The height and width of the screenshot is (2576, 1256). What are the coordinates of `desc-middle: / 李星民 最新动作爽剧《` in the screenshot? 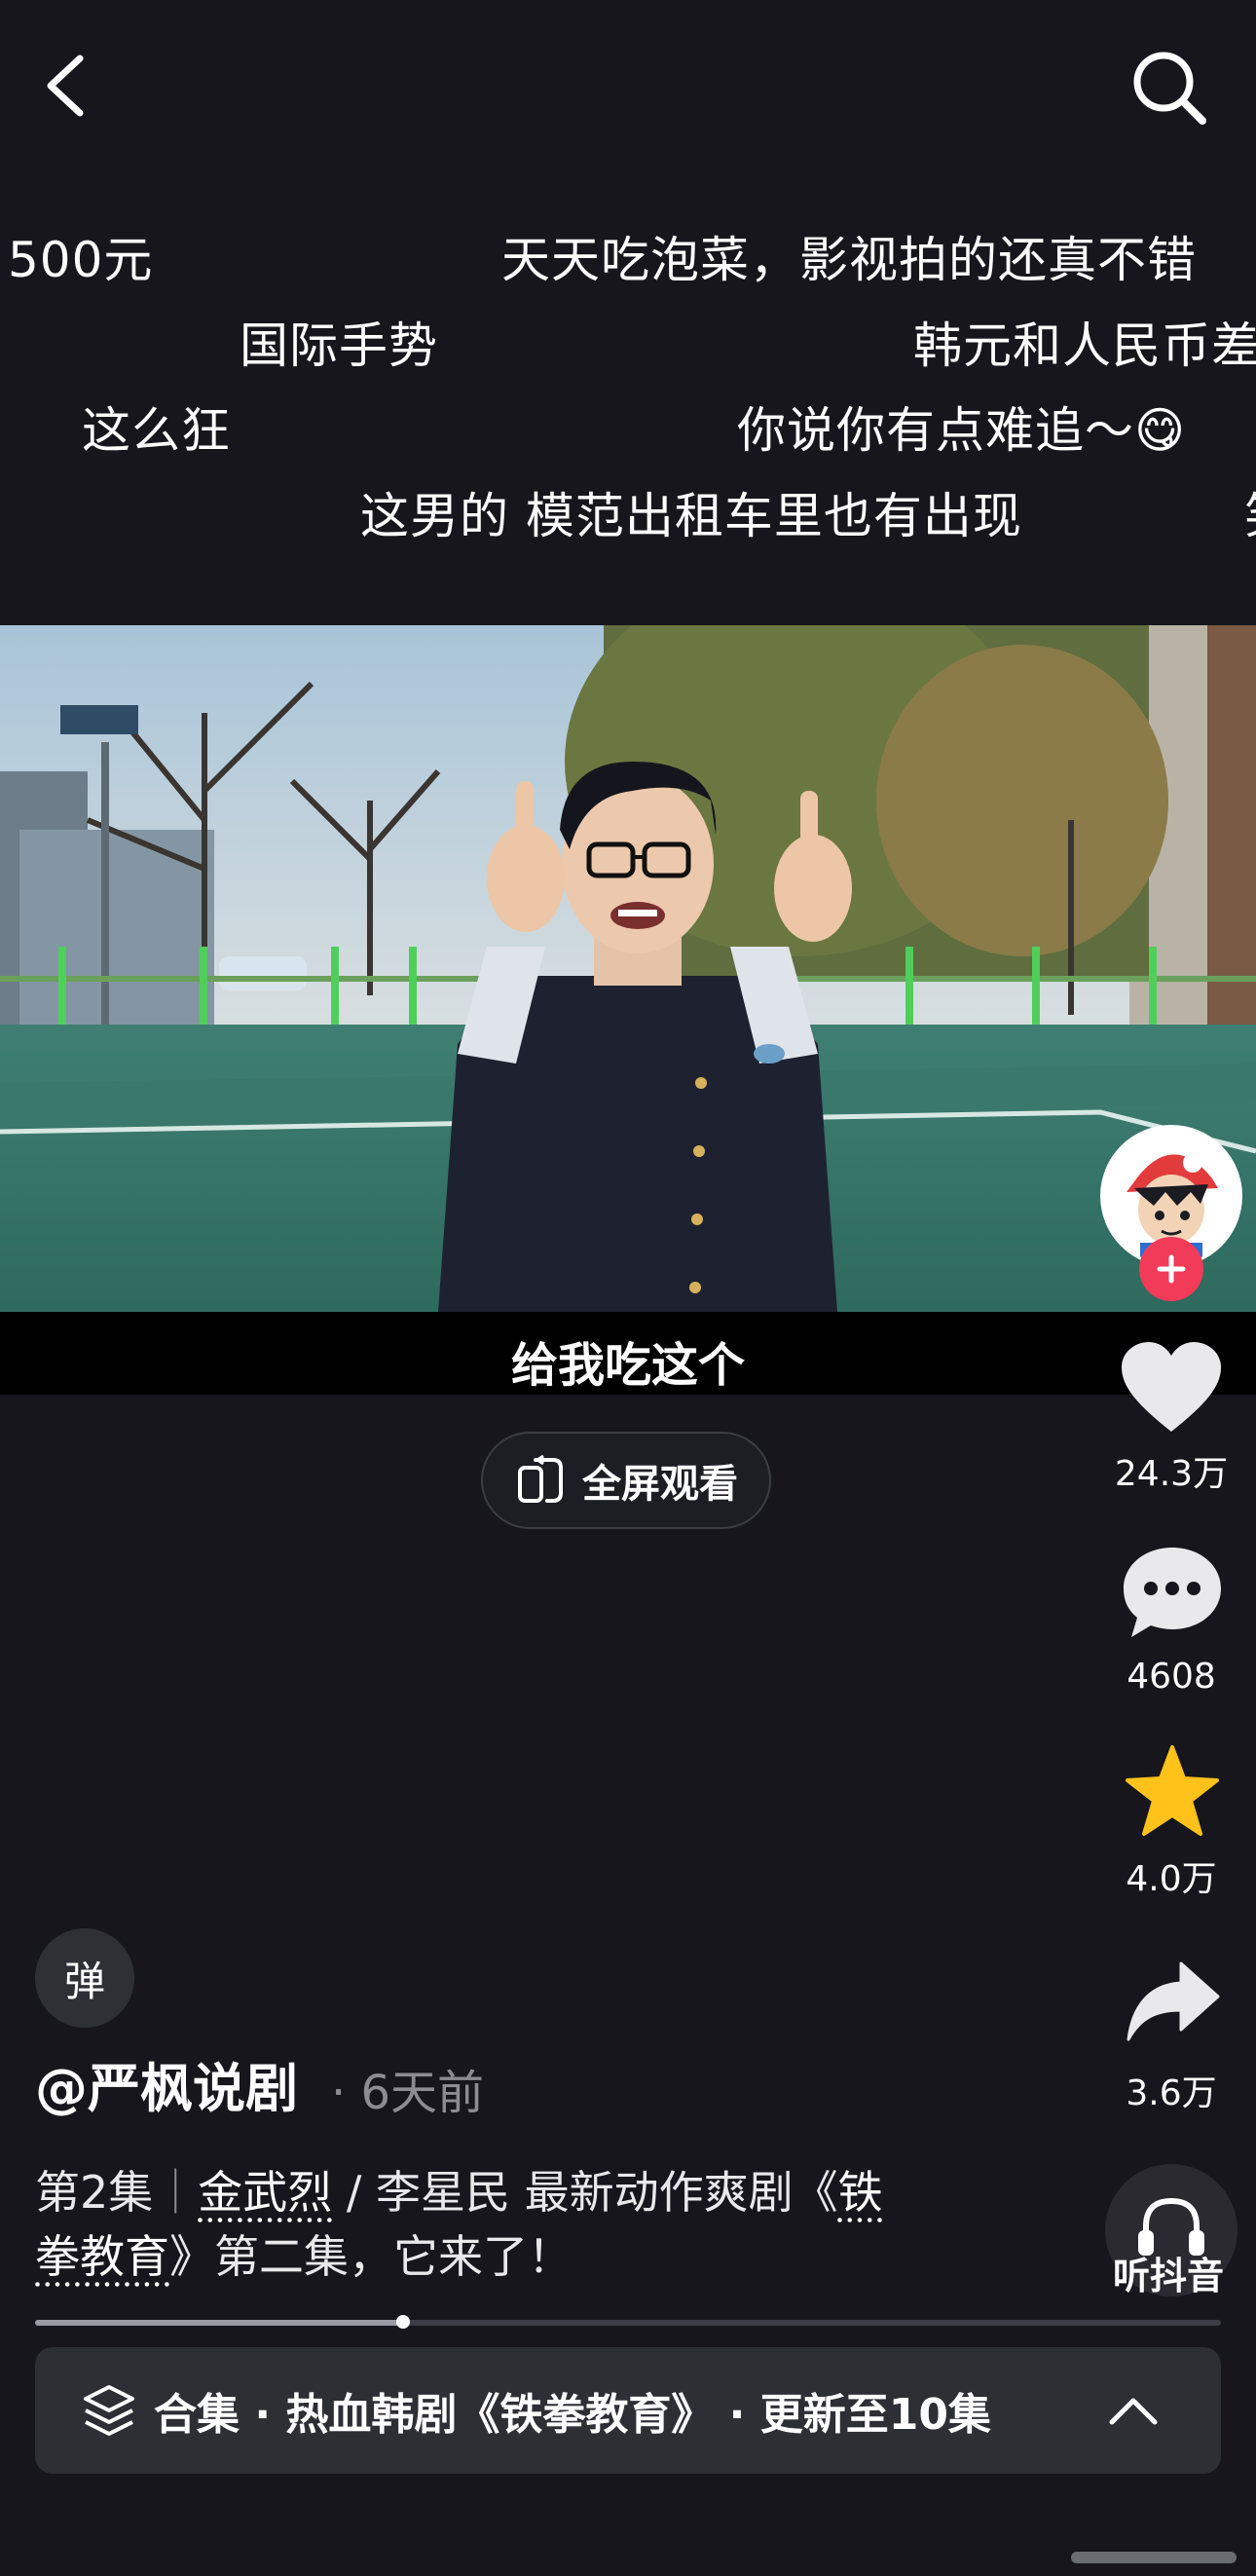 It's located at (585, 2192).